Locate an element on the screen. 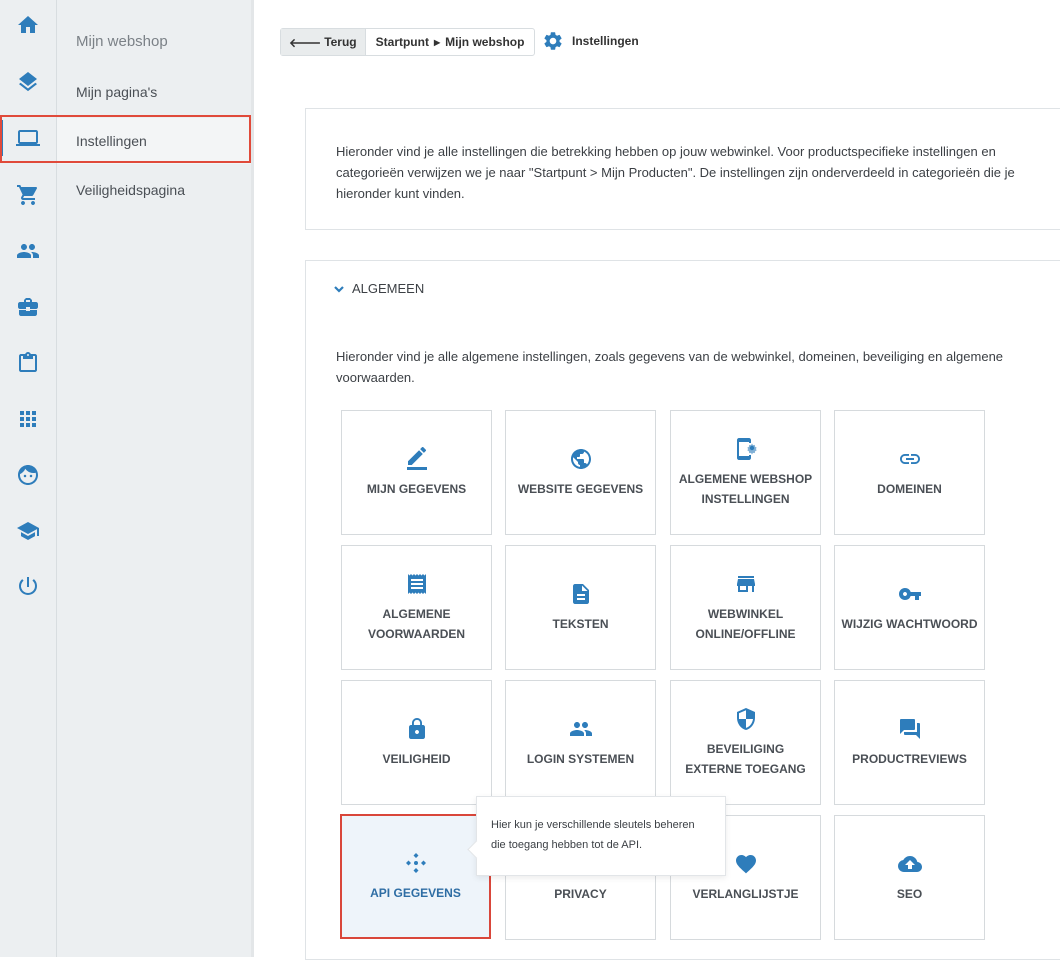  tile-seo: SEO is located at coordinates (909, 877).